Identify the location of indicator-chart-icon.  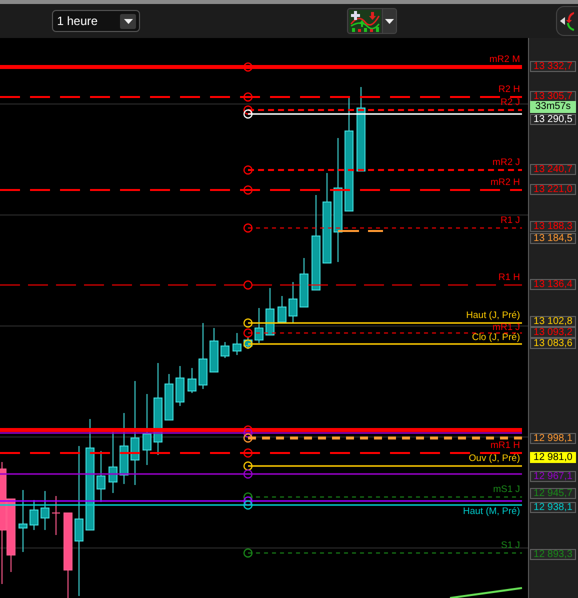
(365, 21).